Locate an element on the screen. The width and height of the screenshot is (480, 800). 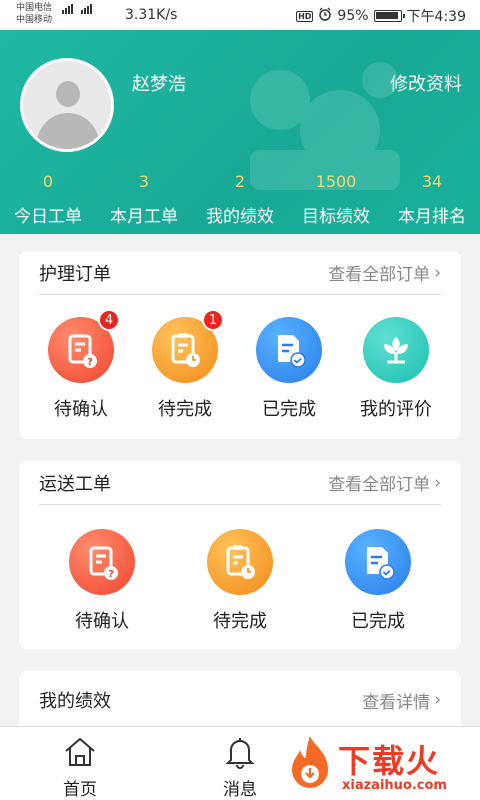
item-label: 我的评价 is located at coordinates (396, 409).